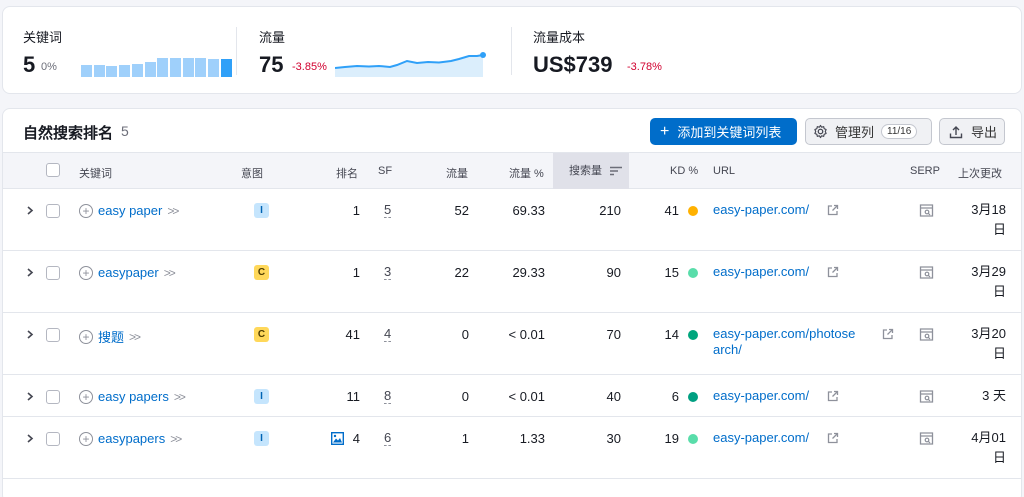 This screenshot has height=497, width=1024. I want to click on rank-value: 1, so click(356, 210).